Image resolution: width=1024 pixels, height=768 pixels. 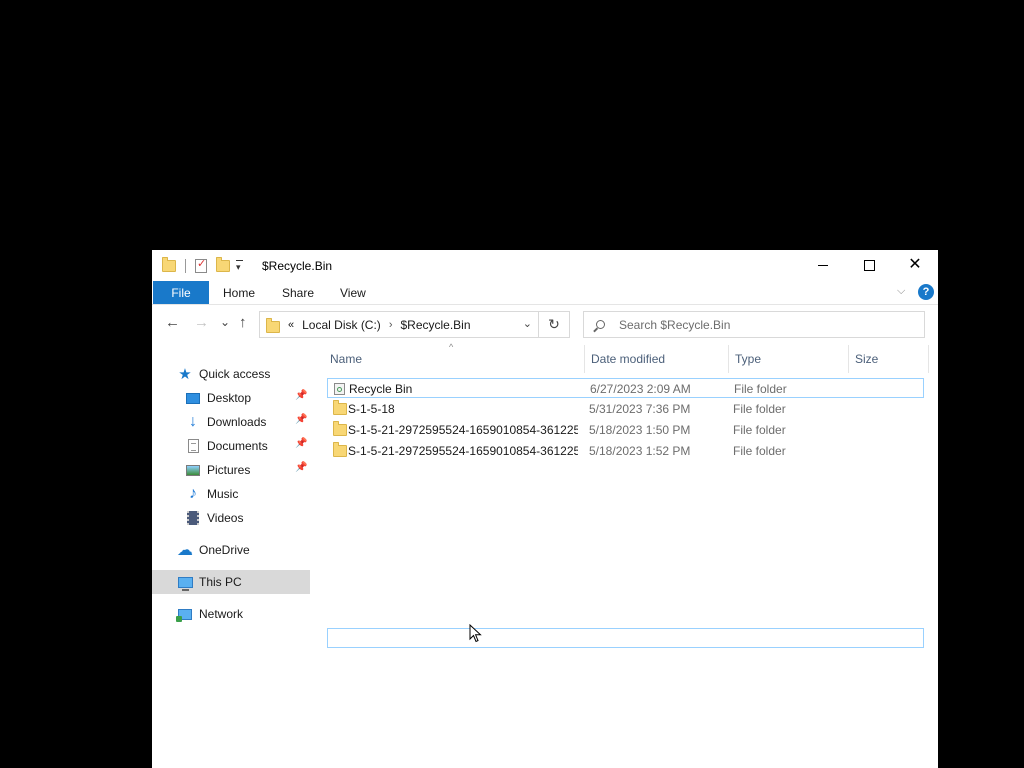 What do you see at coordinates (545, 265) in the screenshot?
I see `title-bar: ▾ $Recycle.Bin ✕` at bounding box center [545, 265].